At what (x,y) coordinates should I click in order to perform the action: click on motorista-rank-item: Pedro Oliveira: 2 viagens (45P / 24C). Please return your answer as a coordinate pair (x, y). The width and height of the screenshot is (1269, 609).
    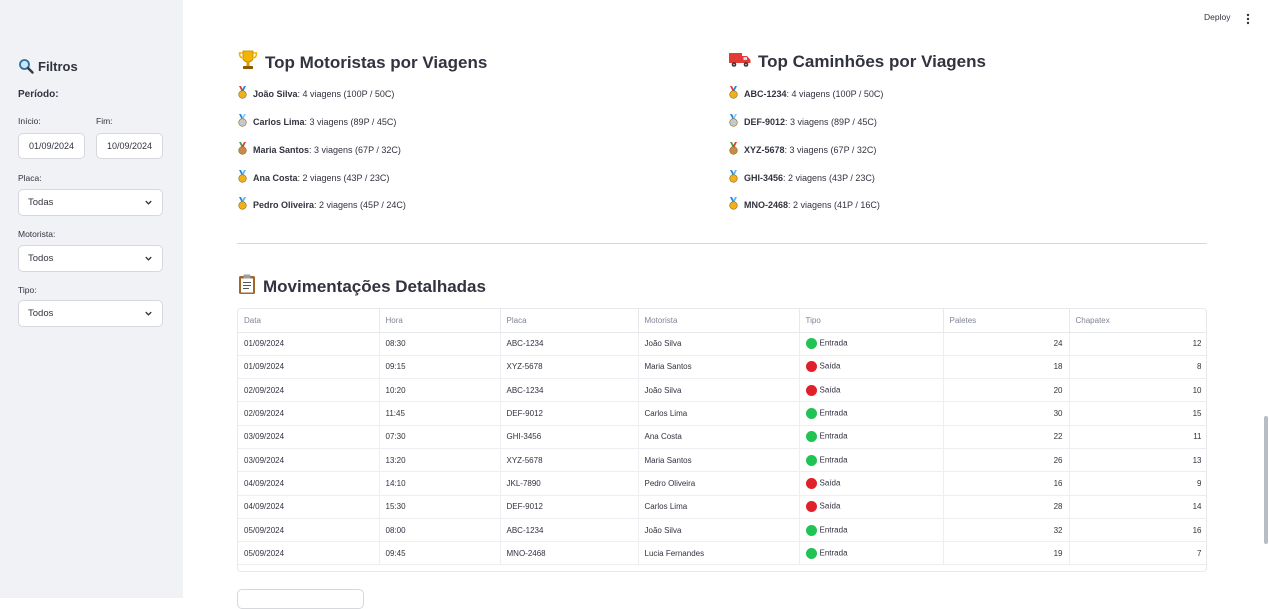
    Looking at the image, I should click on (321, 204).